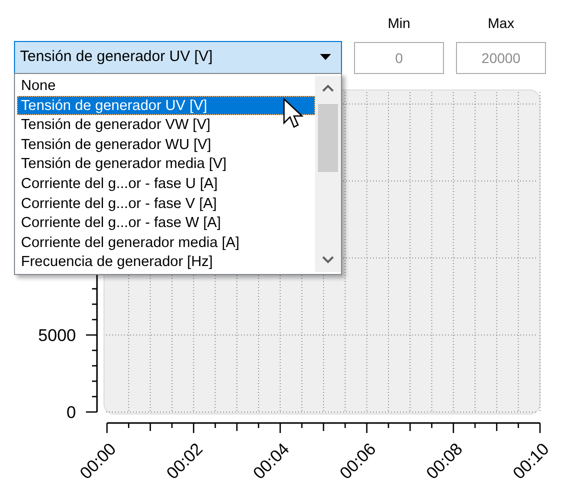 Image resolution: width=563 pixels, height=500 pixels. I want to click on mouse-pointer-icon, so click(294, 114).